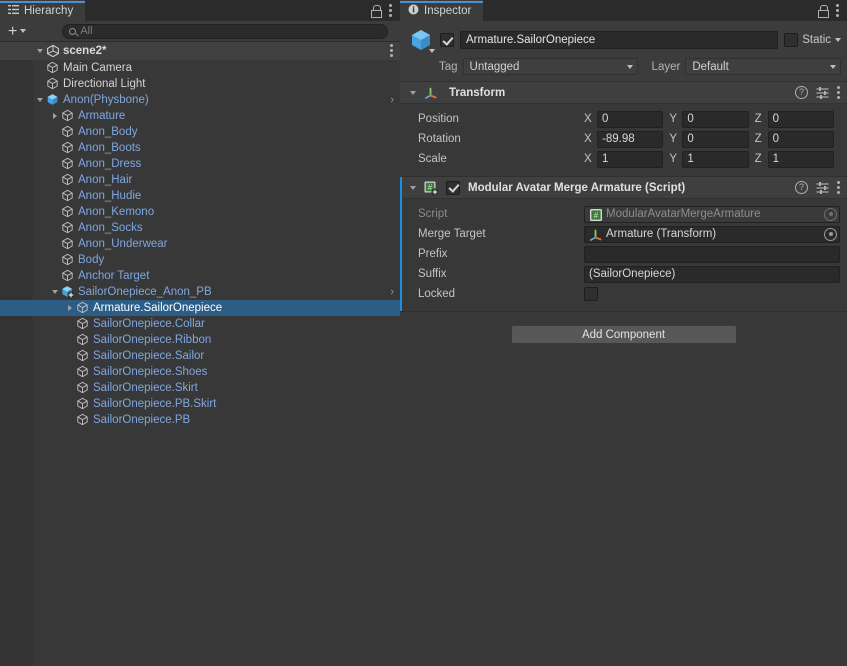 The height and width of the screenshot is (666, 847). I want to click on create-gameobject-button: +, so click(17, 31).